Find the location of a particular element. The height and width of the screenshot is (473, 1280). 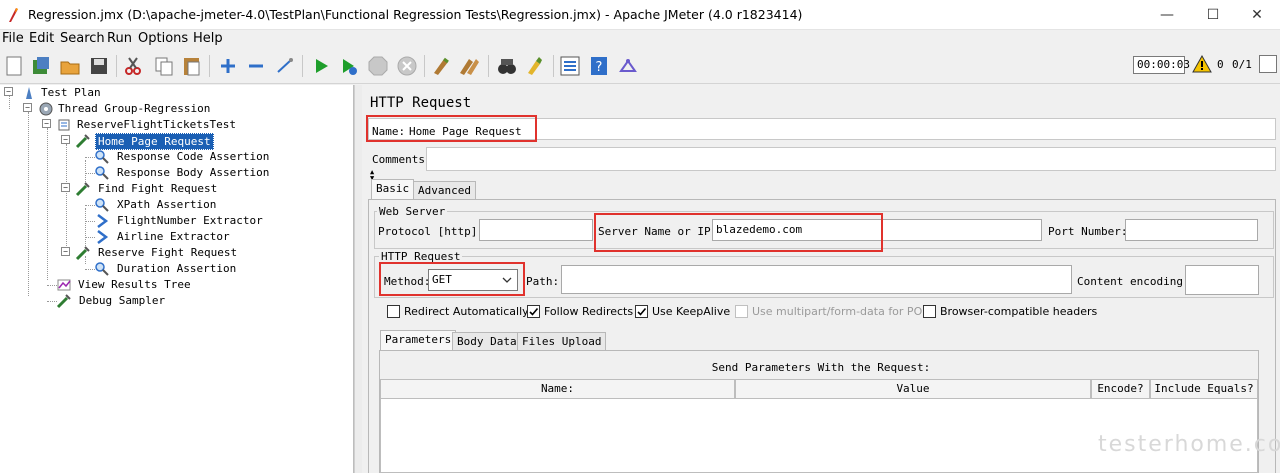

redirect-automatically-label: Redirect Automatically is located at coordinates (466, 311).